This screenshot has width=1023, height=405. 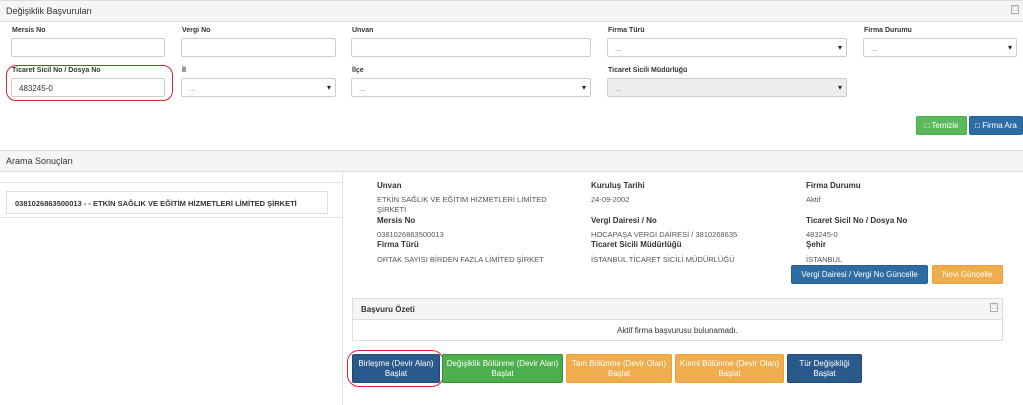 What do you see at coordinates (729, 374) in the screenshot?
I see `kismi-bolunme-sublabel: Başlat` at bounding box center [729, 374].